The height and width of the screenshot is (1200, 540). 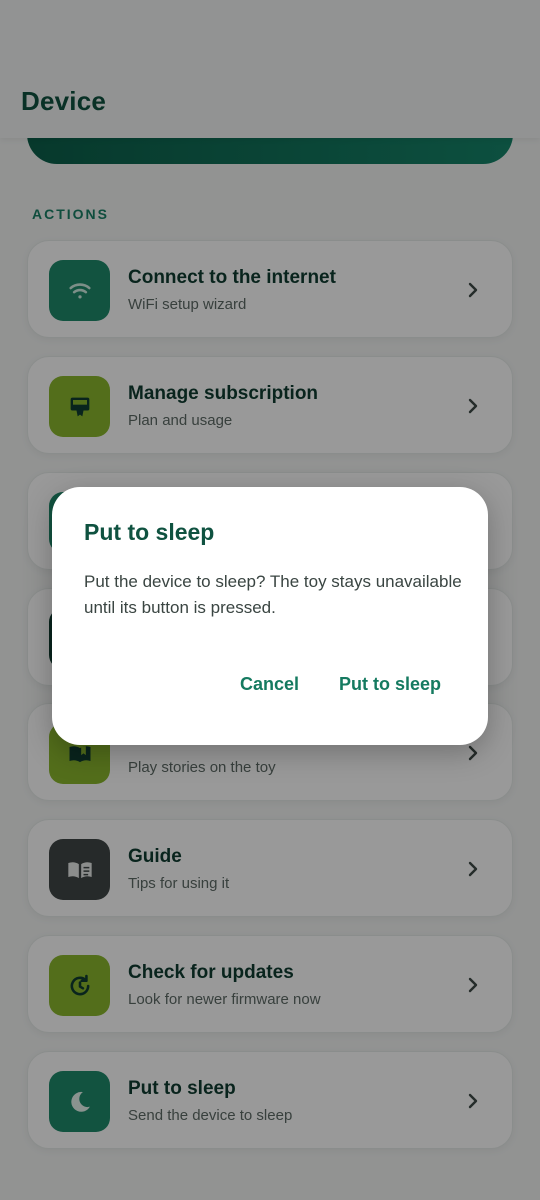 I want to click on confirm-sleep-button: Put to sleep, so click(x=390, y=684).